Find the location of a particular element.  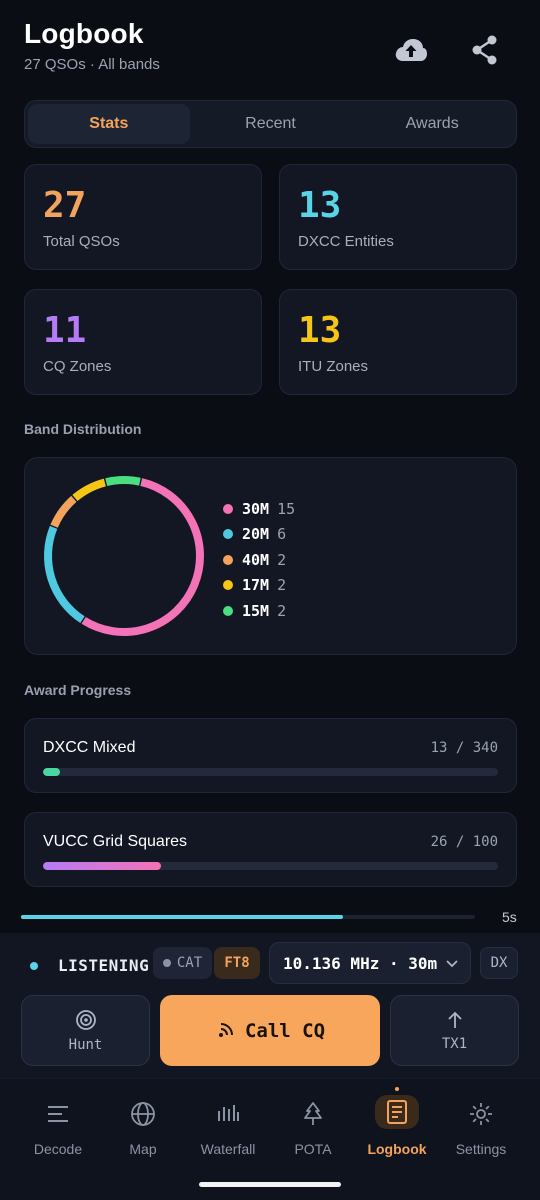

legend-count: 15 is located at coordinates (286, 508).